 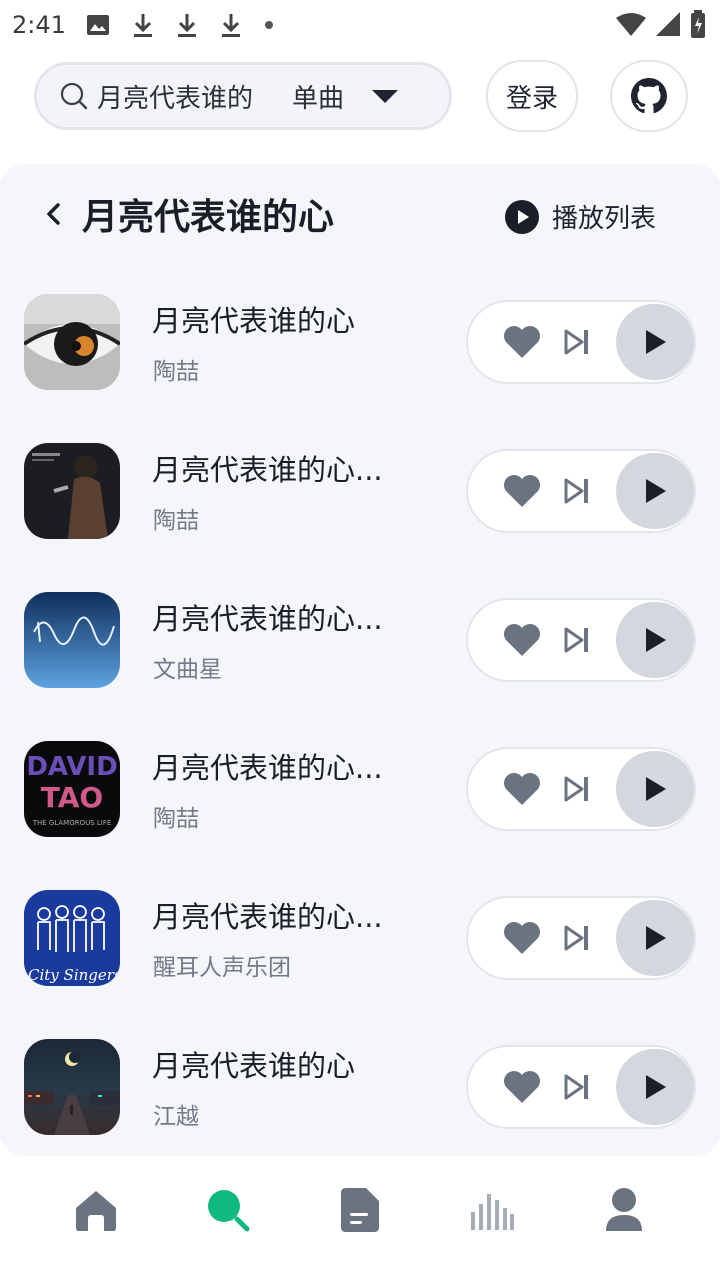 I want to click on bottom-nav, so click(x=360, y=1210).